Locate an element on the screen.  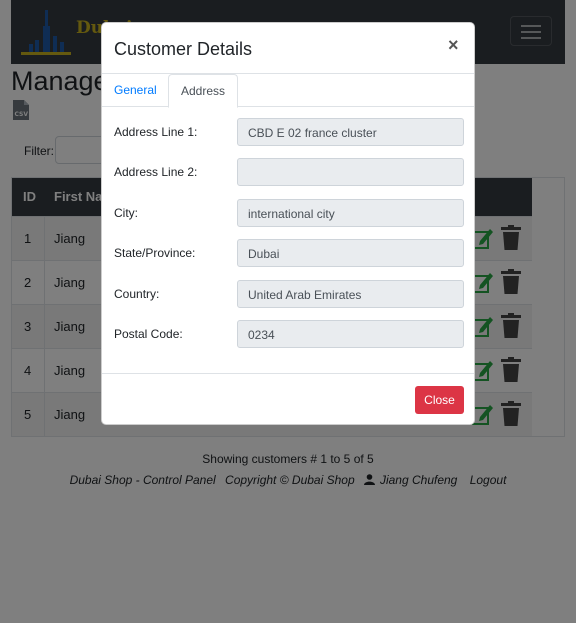
close-button: Close is located at coordinates (439, 400).